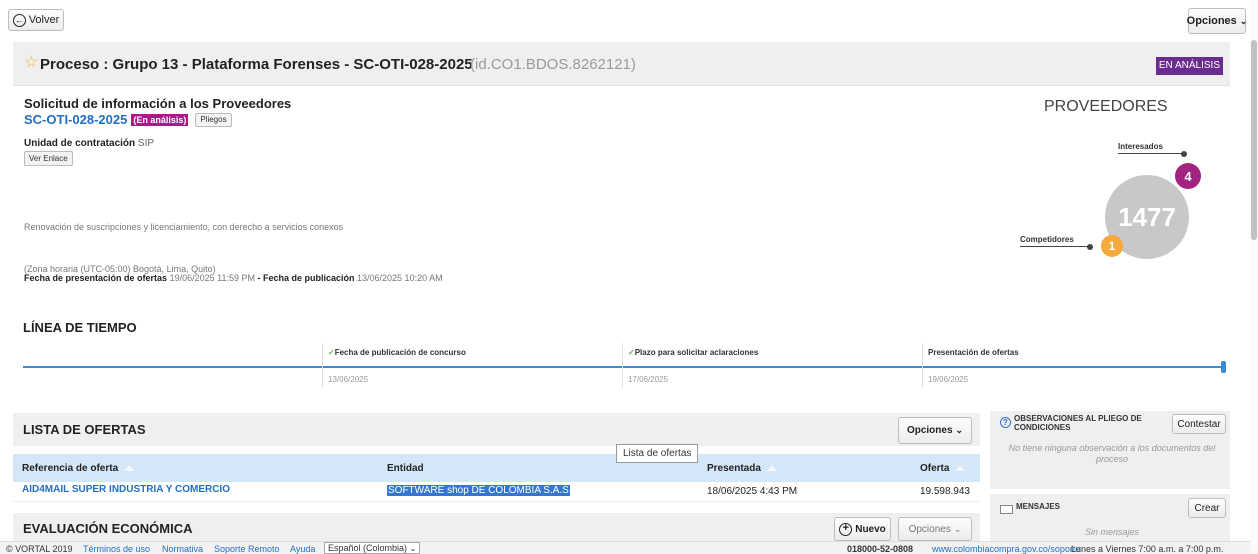  I want to click on providers-title: PROVEEDORES, so click(1106, 106).